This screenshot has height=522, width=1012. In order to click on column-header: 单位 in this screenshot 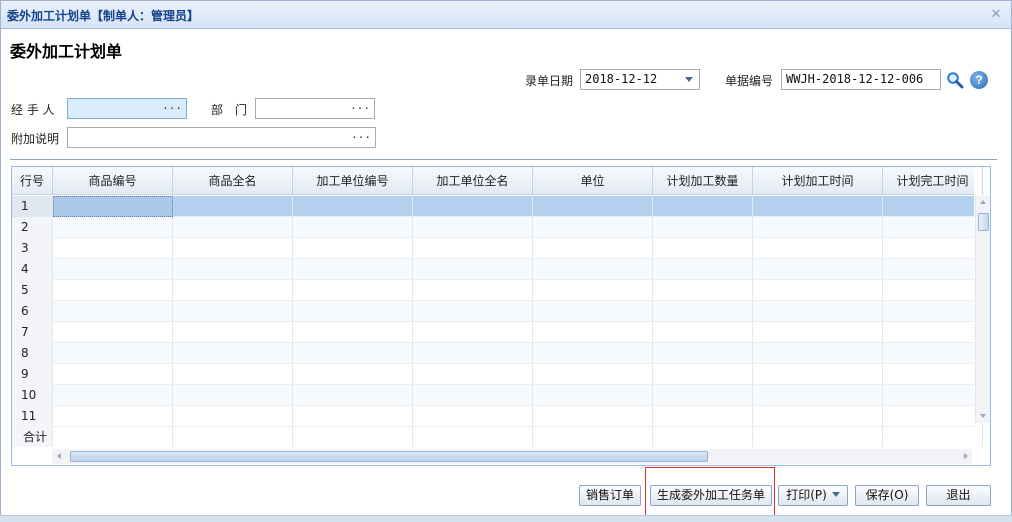, I will do `click(593, 181)`.